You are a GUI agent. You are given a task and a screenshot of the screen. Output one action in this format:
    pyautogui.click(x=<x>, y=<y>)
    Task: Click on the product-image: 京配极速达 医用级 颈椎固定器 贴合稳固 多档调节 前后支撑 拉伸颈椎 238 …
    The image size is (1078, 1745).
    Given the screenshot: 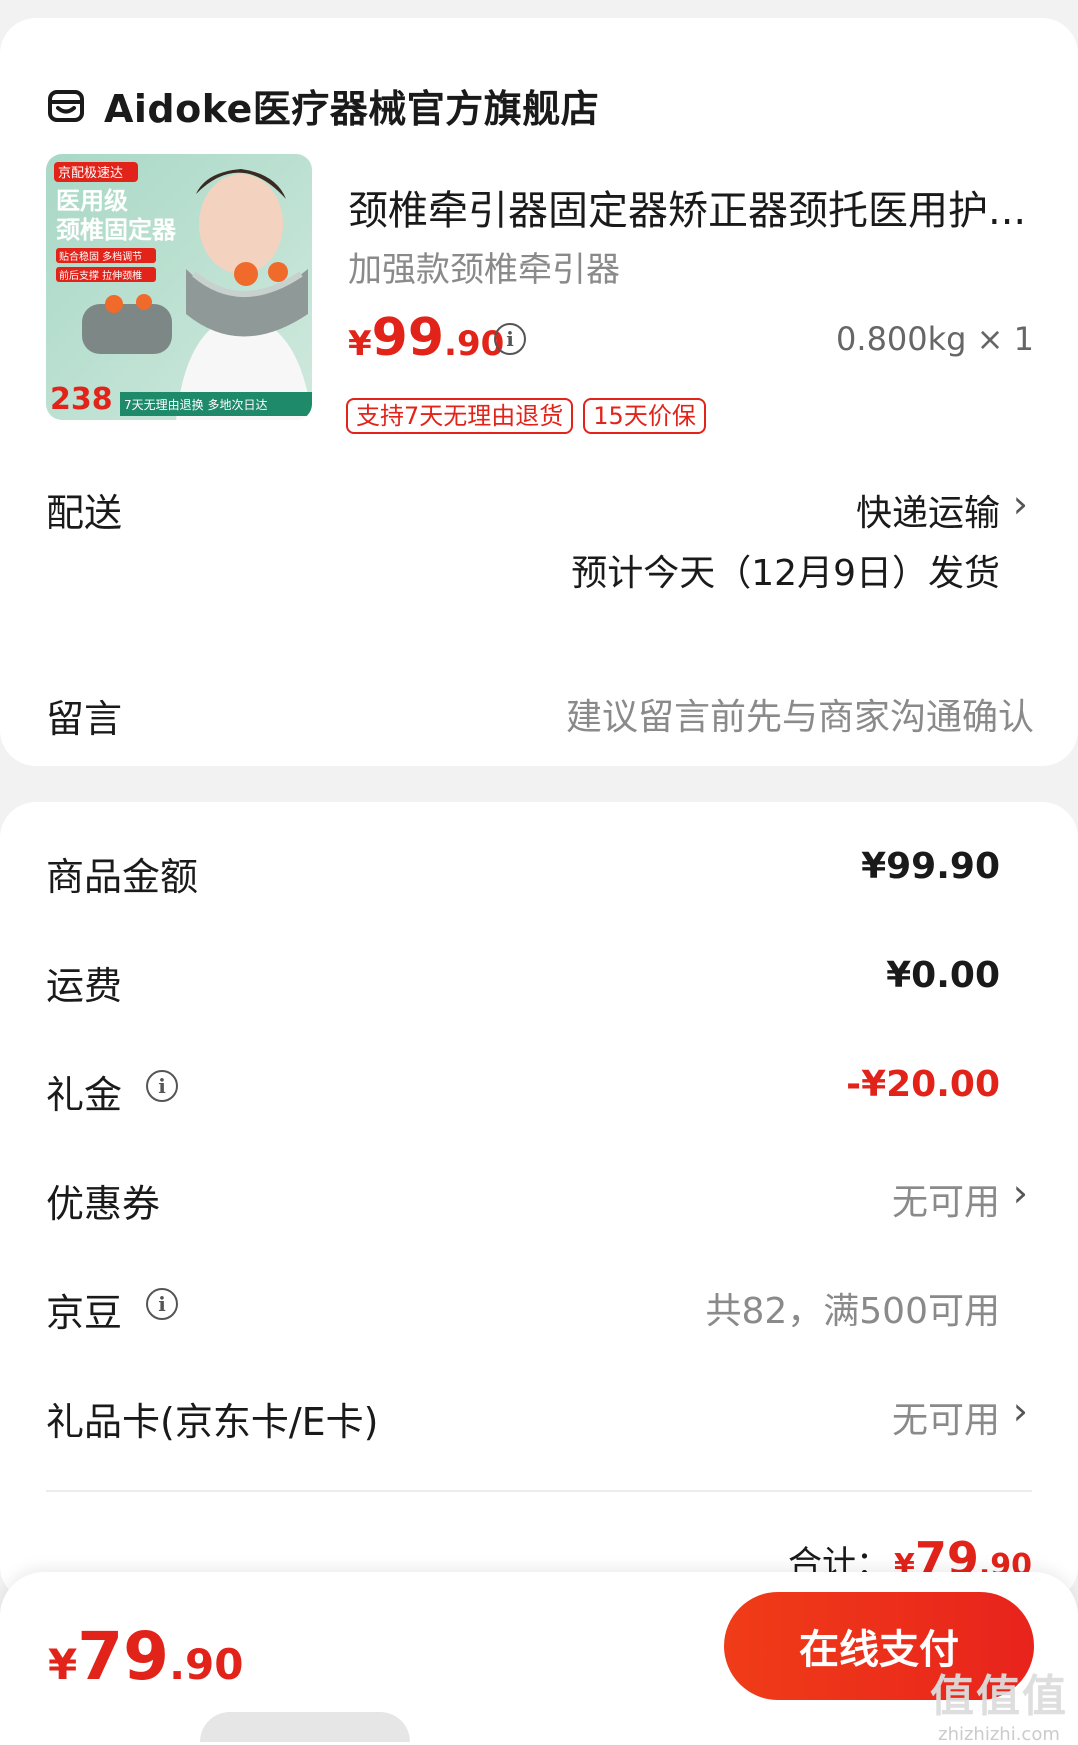 What is the action you would take?
    pyautogui.click(x=179, y=287)
    